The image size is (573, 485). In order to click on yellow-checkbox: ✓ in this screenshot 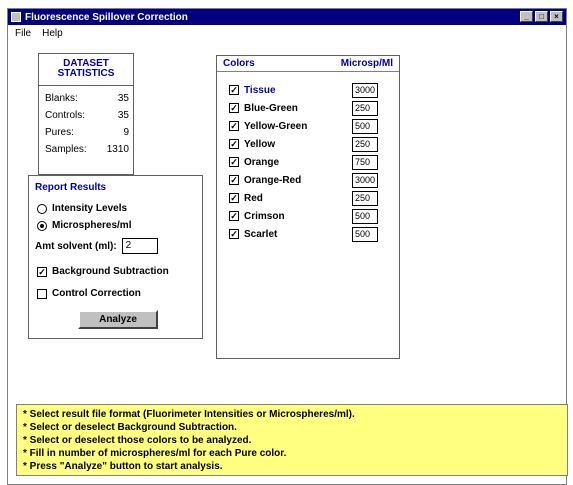, I will do `click(234, 144)`.